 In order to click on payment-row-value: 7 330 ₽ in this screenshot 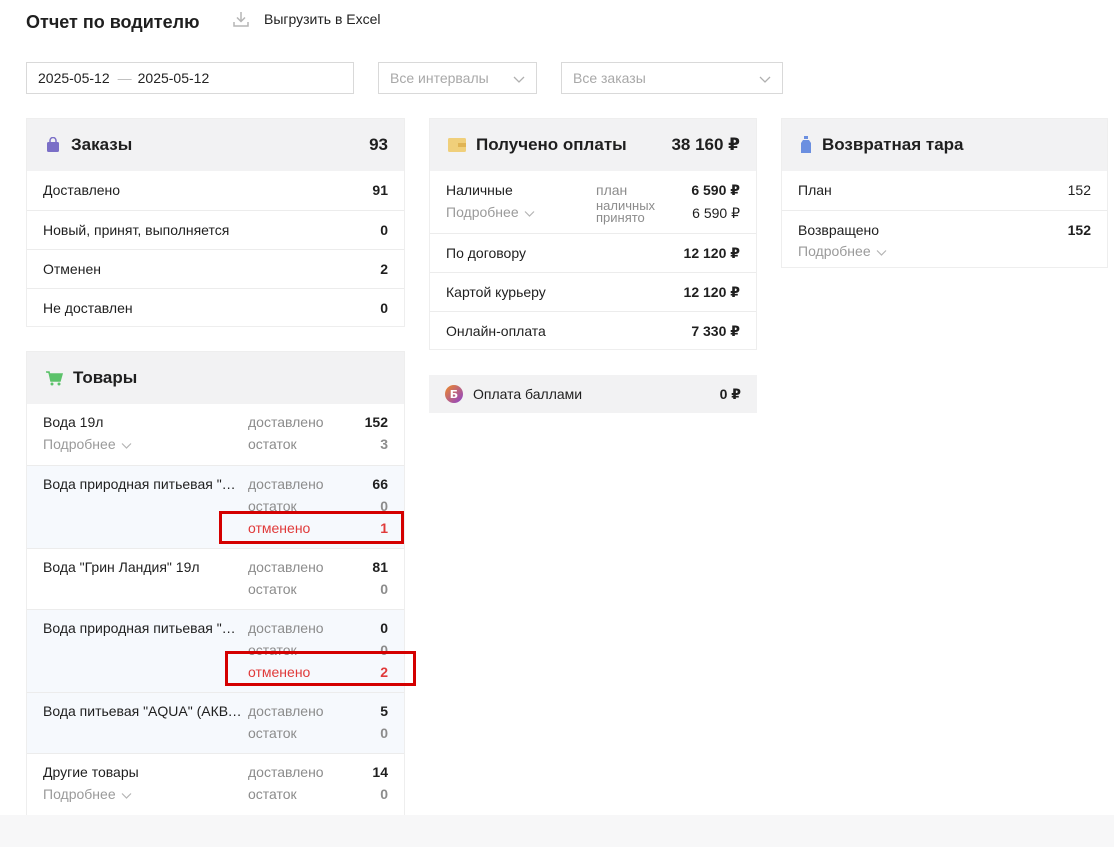, I will do `click(715, 331)`.